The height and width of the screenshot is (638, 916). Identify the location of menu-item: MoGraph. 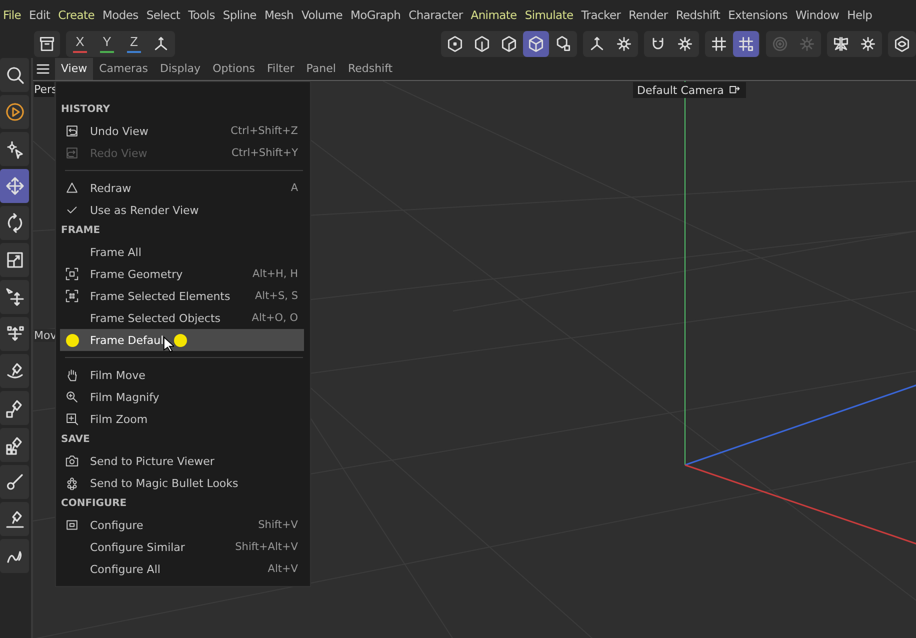
(379, 15).